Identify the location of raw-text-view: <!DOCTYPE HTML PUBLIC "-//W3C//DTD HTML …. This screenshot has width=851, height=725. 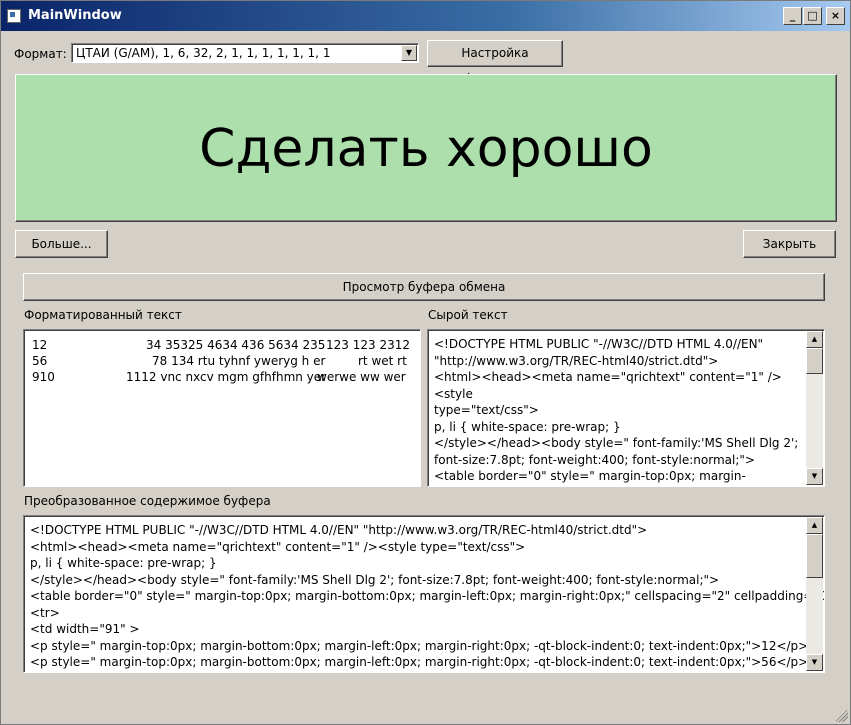
(626, 408).